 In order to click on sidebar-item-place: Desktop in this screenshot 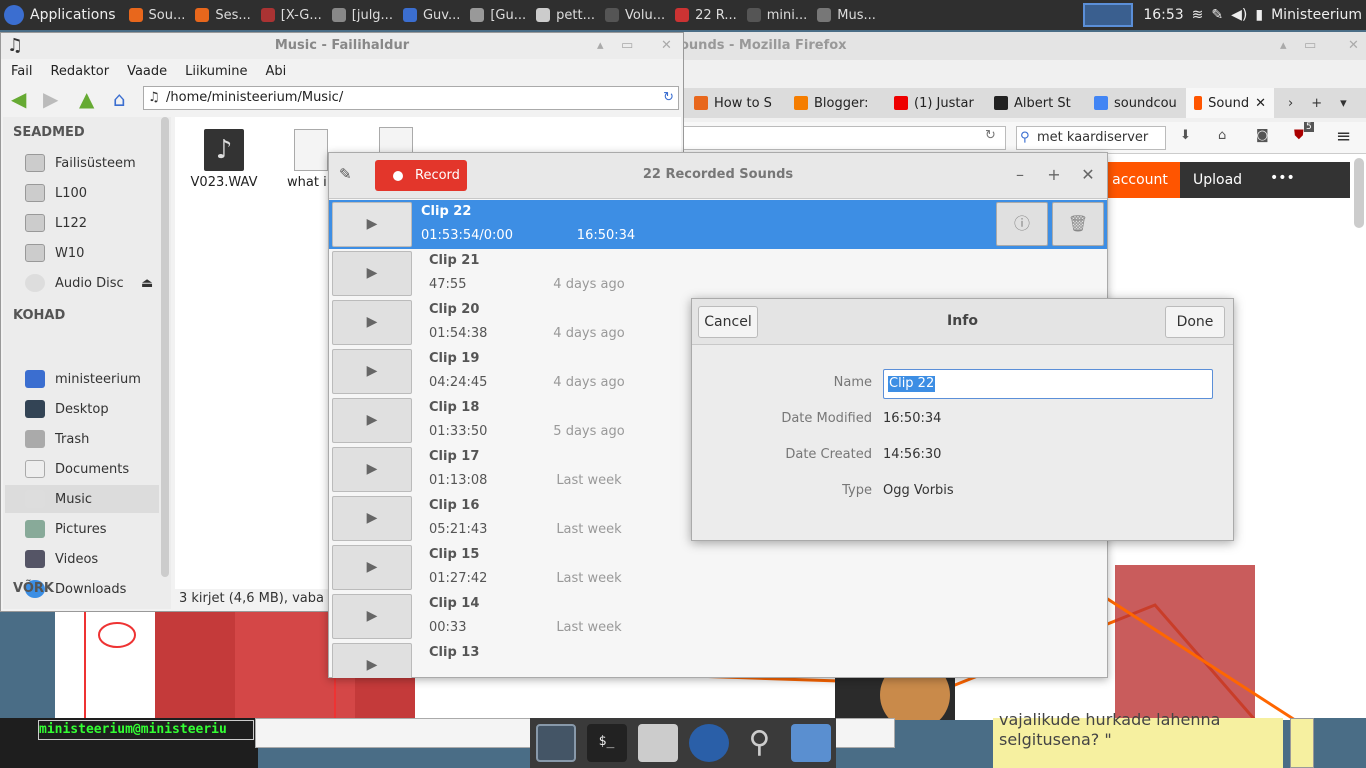, I will do `click(82, 409)`.